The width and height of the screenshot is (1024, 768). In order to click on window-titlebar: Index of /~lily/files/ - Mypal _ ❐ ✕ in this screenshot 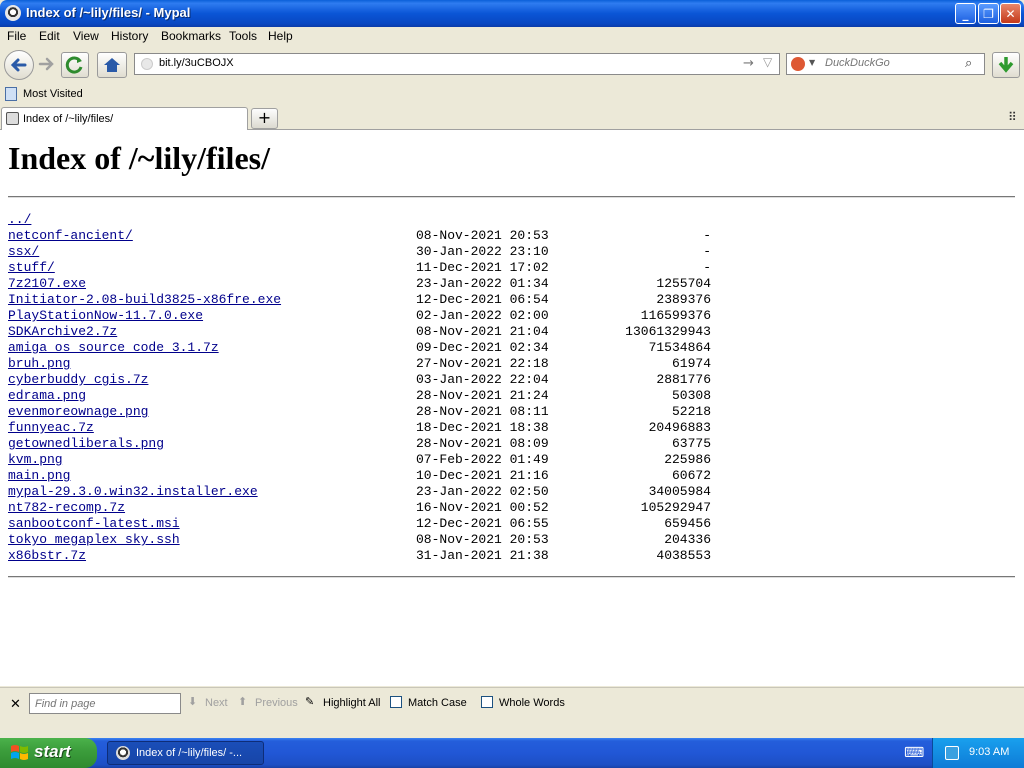, I will do `click(512, 13)`.